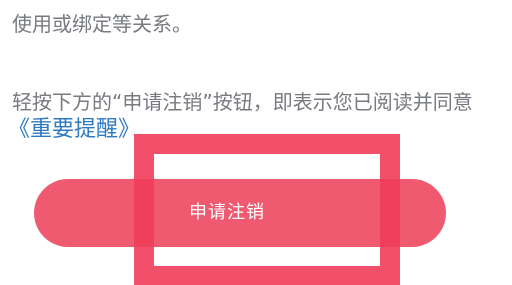 Image resolution: width=512 pixels, height=285 pixels. I want to click on watermark: php 中文网, so click(460, 266).